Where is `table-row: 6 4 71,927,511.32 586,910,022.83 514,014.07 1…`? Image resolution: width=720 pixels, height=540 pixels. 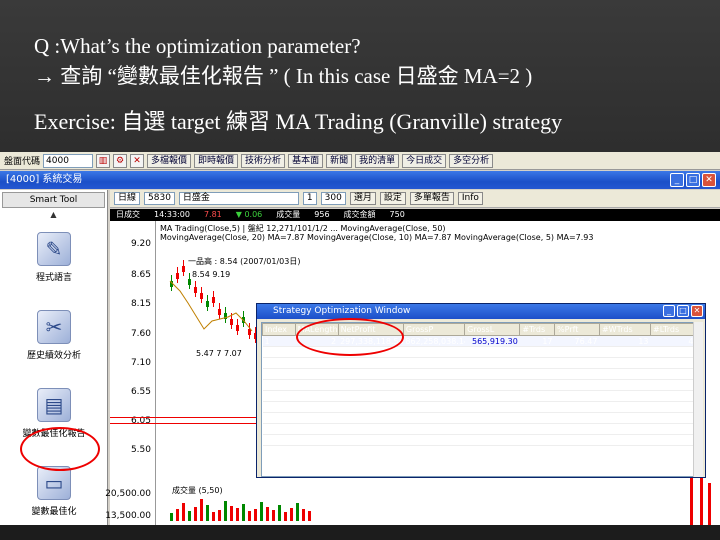
table-row: 6 4 71,927,511.32 586,910,022.83 514,014.07 1… is located at coordinates (478, 396).